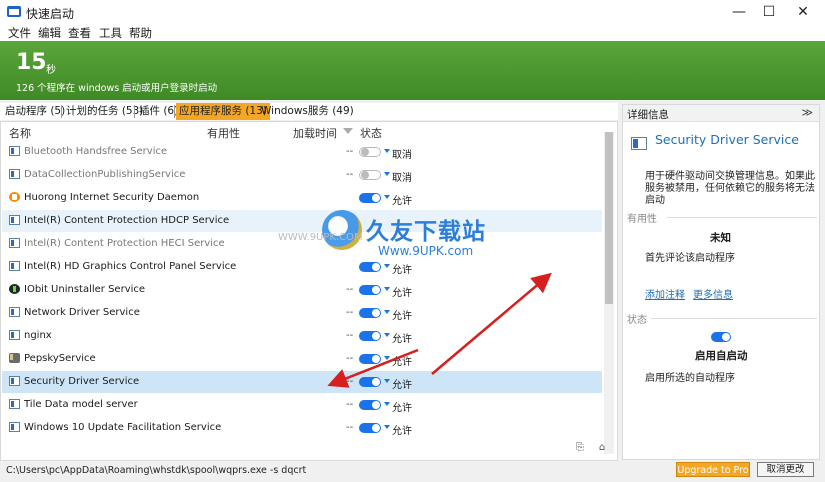  Describe the element at coordinates (302, 198) in the screenshot. I see `list-item: Huorong Internet Security Daemon 允许` at that location.